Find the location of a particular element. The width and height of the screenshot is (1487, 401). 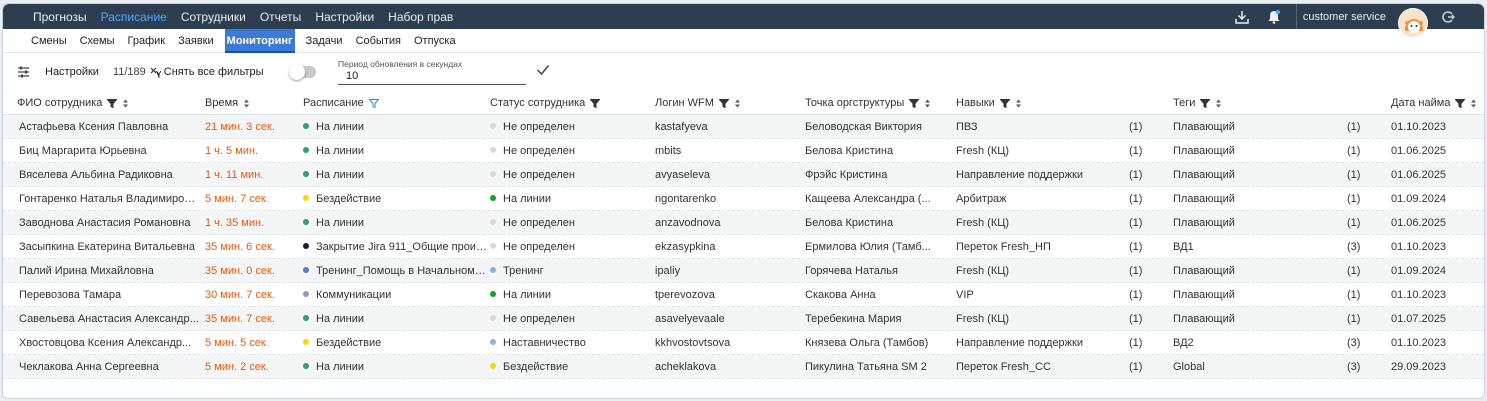

cell-time: 1 ч. 11 мин. is located at coordinates (250, 175).